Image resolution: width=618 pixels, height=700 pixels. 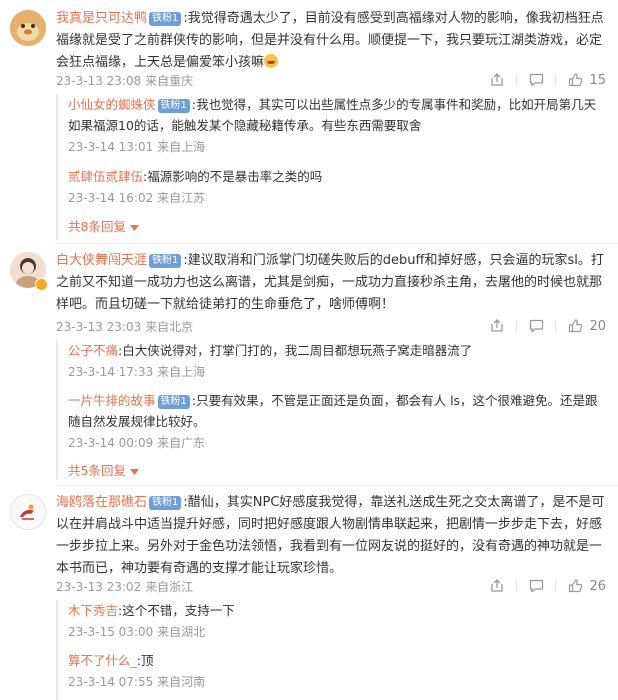 I want to click on comment-location: 来自重庆, so click(x=169, y=81).